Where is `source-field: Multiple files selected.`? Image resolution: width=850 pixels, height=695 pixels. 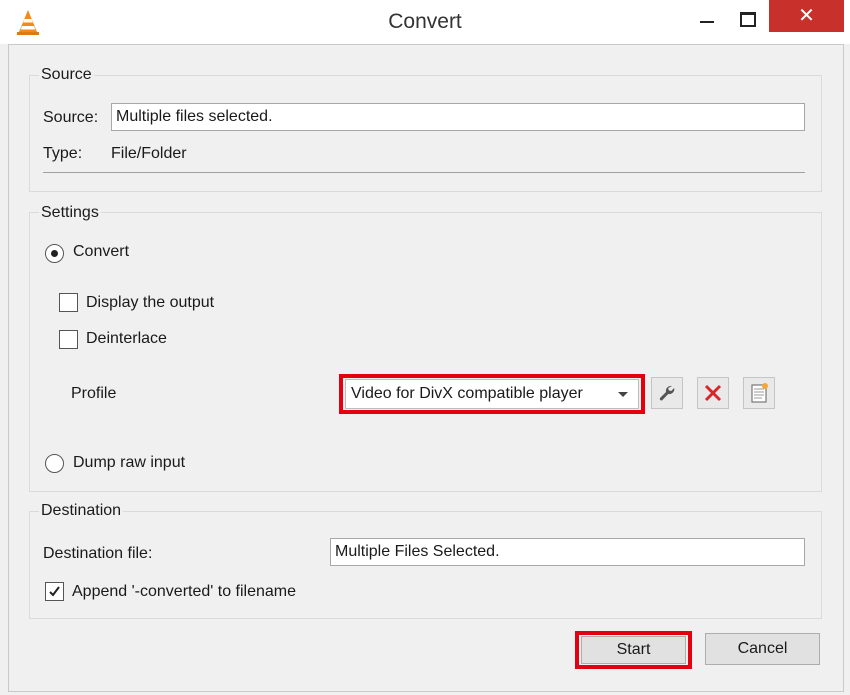 source-field: Multiple files selected. is located at coordinates (458, 117).